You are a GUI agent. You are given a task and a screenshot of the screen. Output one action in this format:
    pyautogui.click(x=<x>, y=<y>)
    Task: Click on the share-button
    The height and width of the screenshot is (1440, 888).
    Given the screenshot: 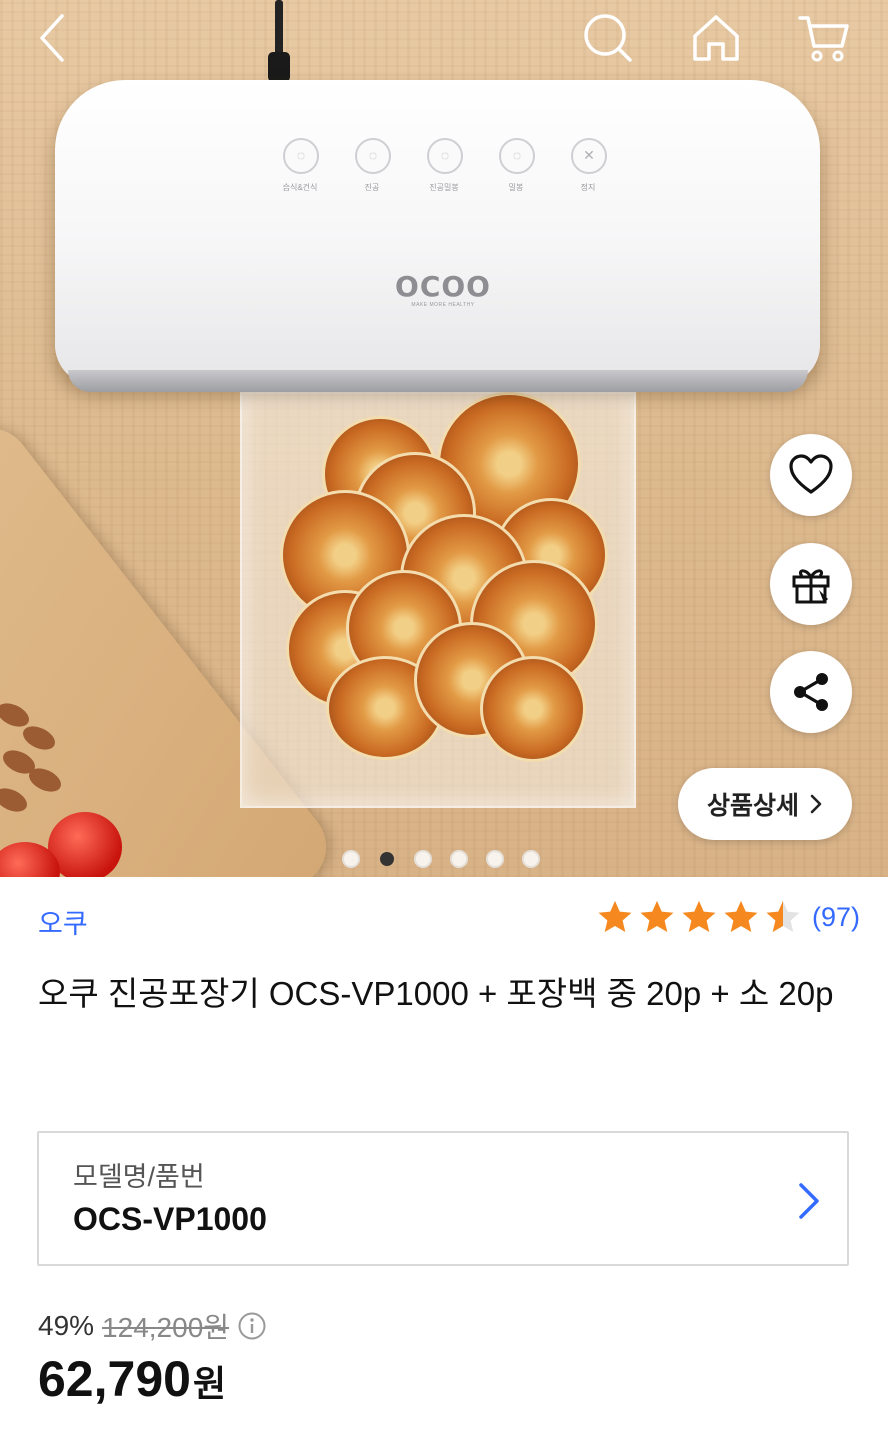 What is the action you would take?
    pyautogui.click(x=811, y=692)
    